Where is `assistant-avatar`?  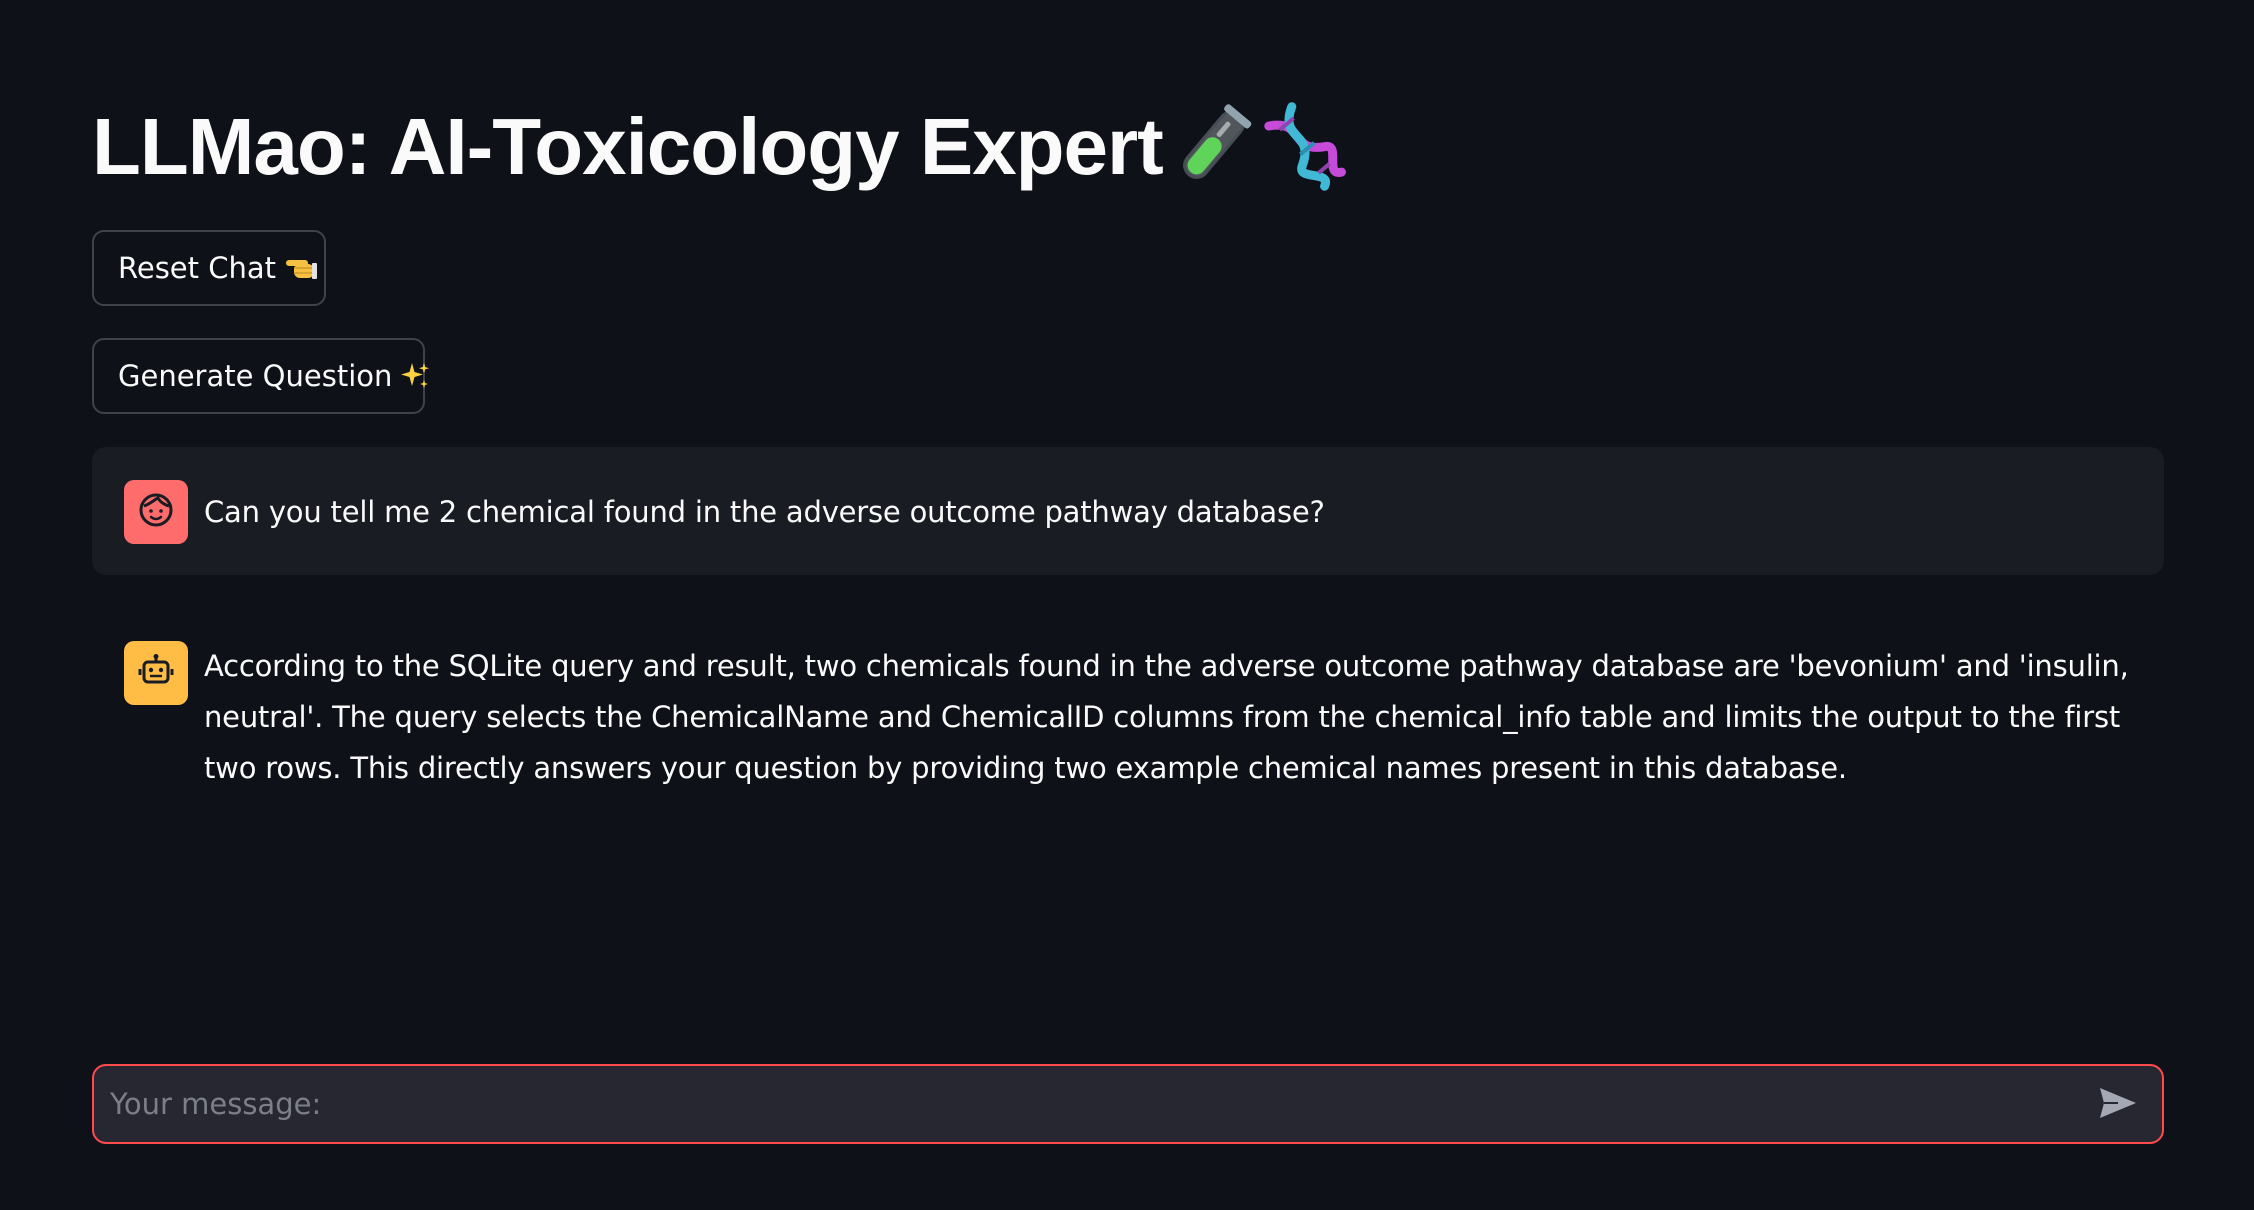
assistant-avatar is located at coordinates (156, 673).